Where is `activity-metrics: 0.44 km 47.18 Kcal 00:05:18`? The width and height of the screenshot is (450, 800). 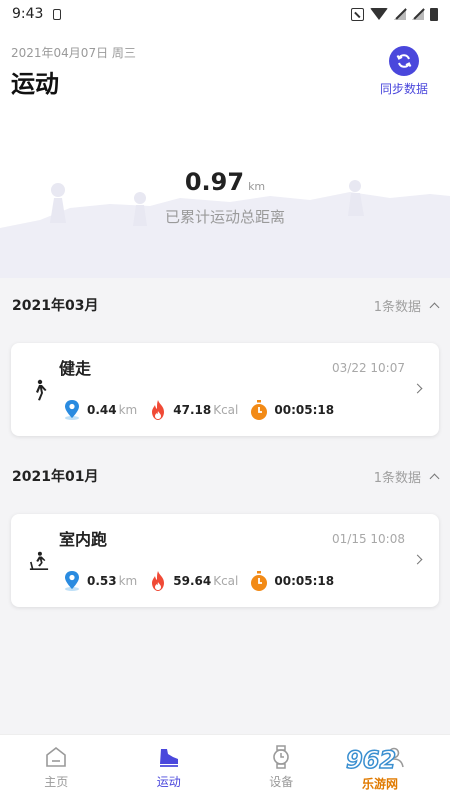
activity-metrics: 0.44 km 47.18 Kcal 00:05:18 is located at coordinates (204, 410).